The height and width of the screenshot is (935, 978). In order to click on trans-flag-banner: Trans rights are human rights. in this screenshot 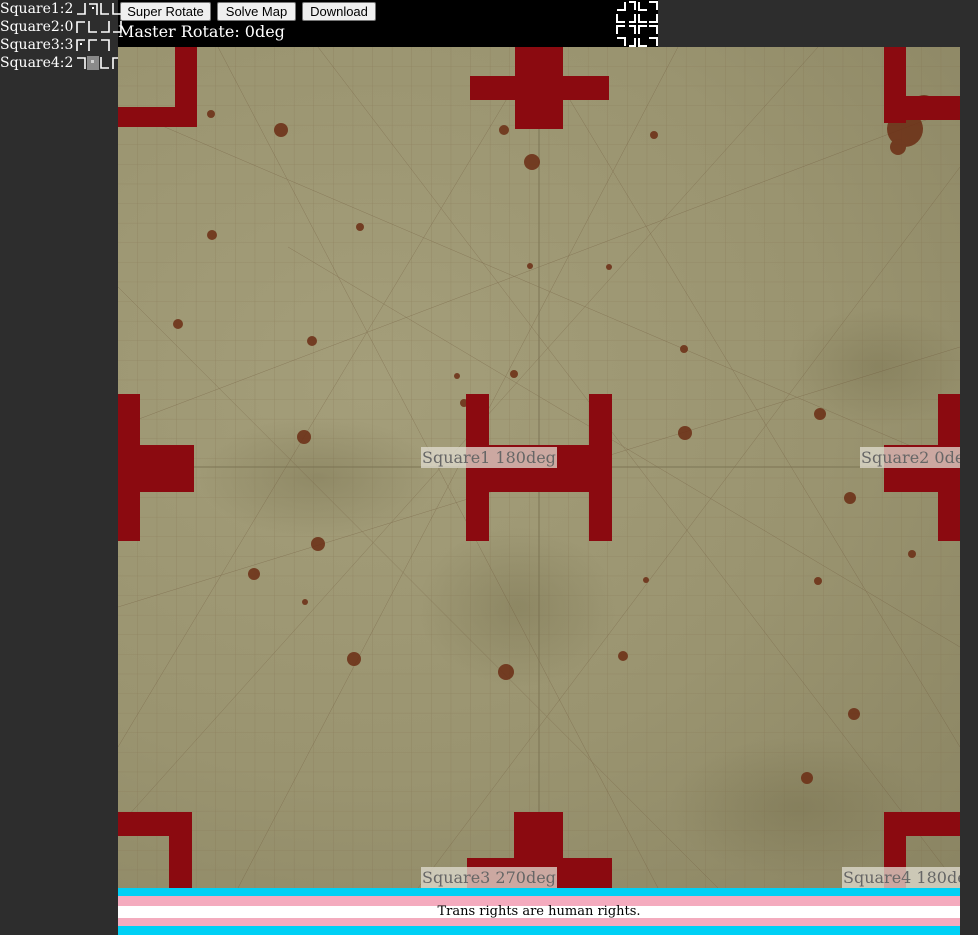, I will do `click(539, 911)`.